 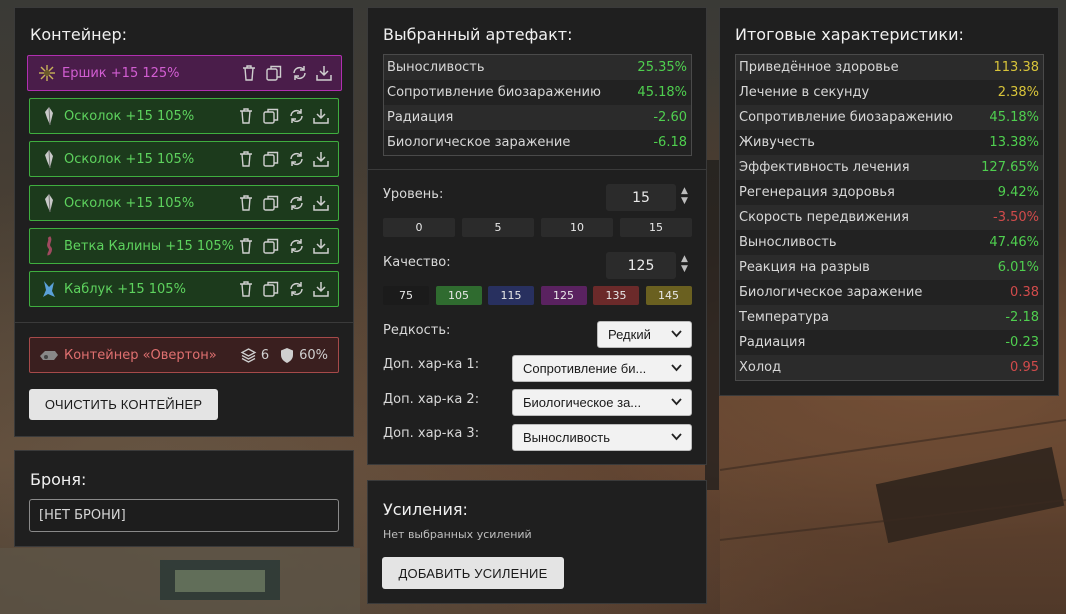 I want to click on stat-label: Скорость передвижения, so click(x=824, y=217).